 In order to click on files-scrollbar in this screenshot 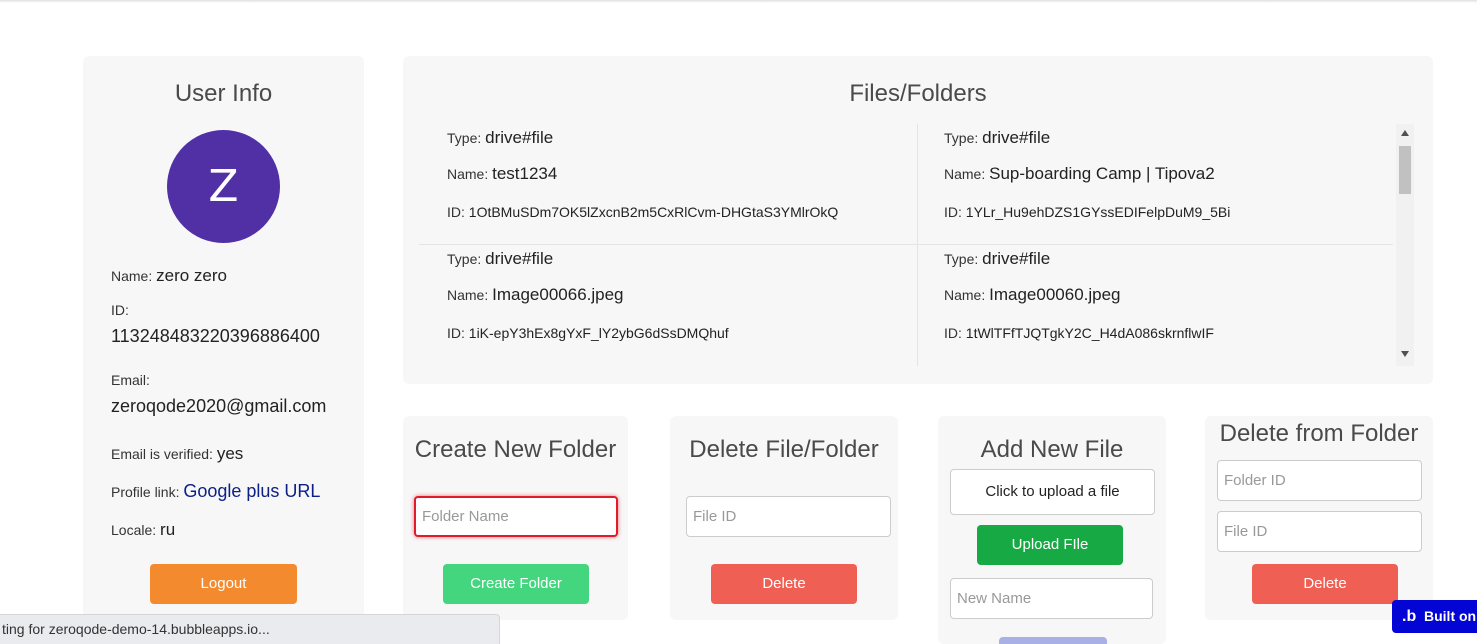, I will do `click(1405, 245)`.